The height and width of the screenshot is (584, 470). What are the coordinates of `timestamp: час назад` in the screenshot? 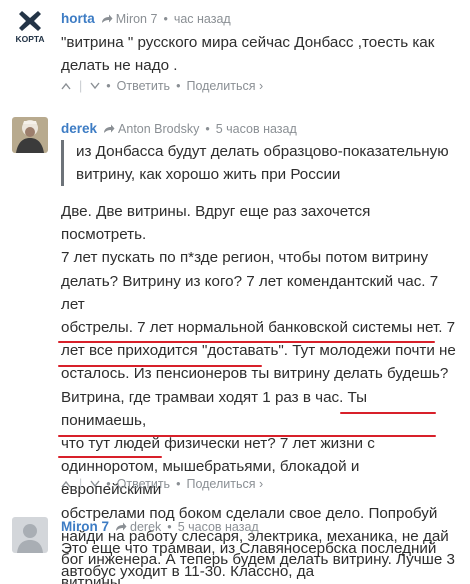 It's located at (202, 19).